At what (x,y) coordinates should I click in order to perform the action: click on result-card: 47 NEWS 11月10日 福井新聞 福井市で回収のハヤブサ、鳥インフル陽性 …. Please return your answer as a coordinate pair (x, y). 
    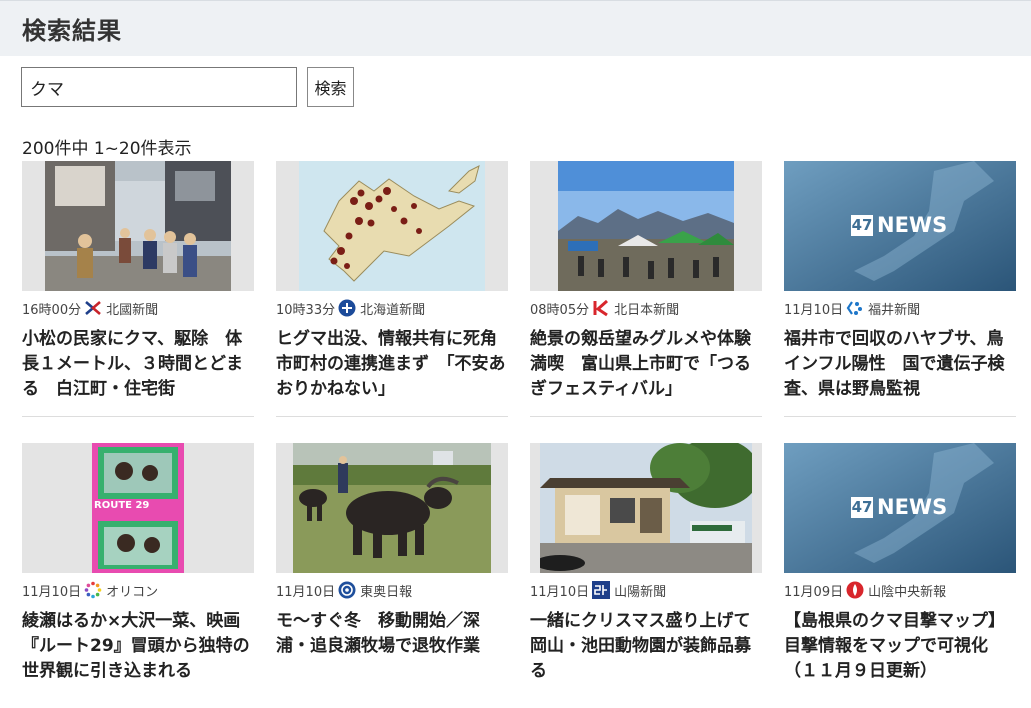
    Looking at the image, I should click on (900, 289).